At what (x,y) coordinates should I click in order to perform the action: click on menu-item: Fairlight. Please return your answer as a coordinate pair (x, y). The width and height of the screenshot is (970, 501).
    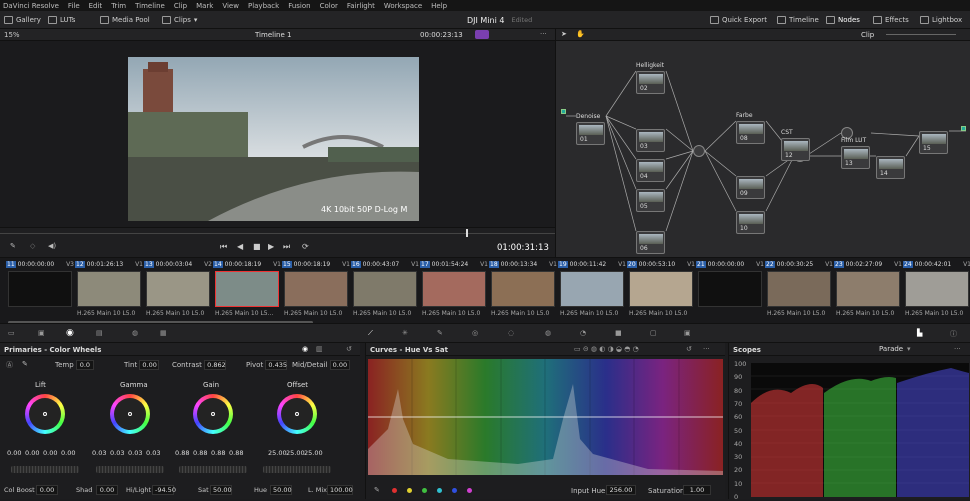
    Looking at the image, I should click on (361, 6).